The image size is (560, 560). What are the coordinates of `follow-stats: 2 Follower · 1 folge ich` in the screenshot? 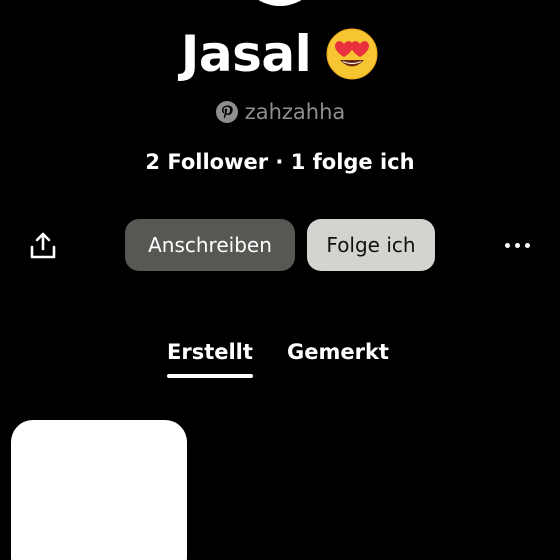 It's located at (280, 162).